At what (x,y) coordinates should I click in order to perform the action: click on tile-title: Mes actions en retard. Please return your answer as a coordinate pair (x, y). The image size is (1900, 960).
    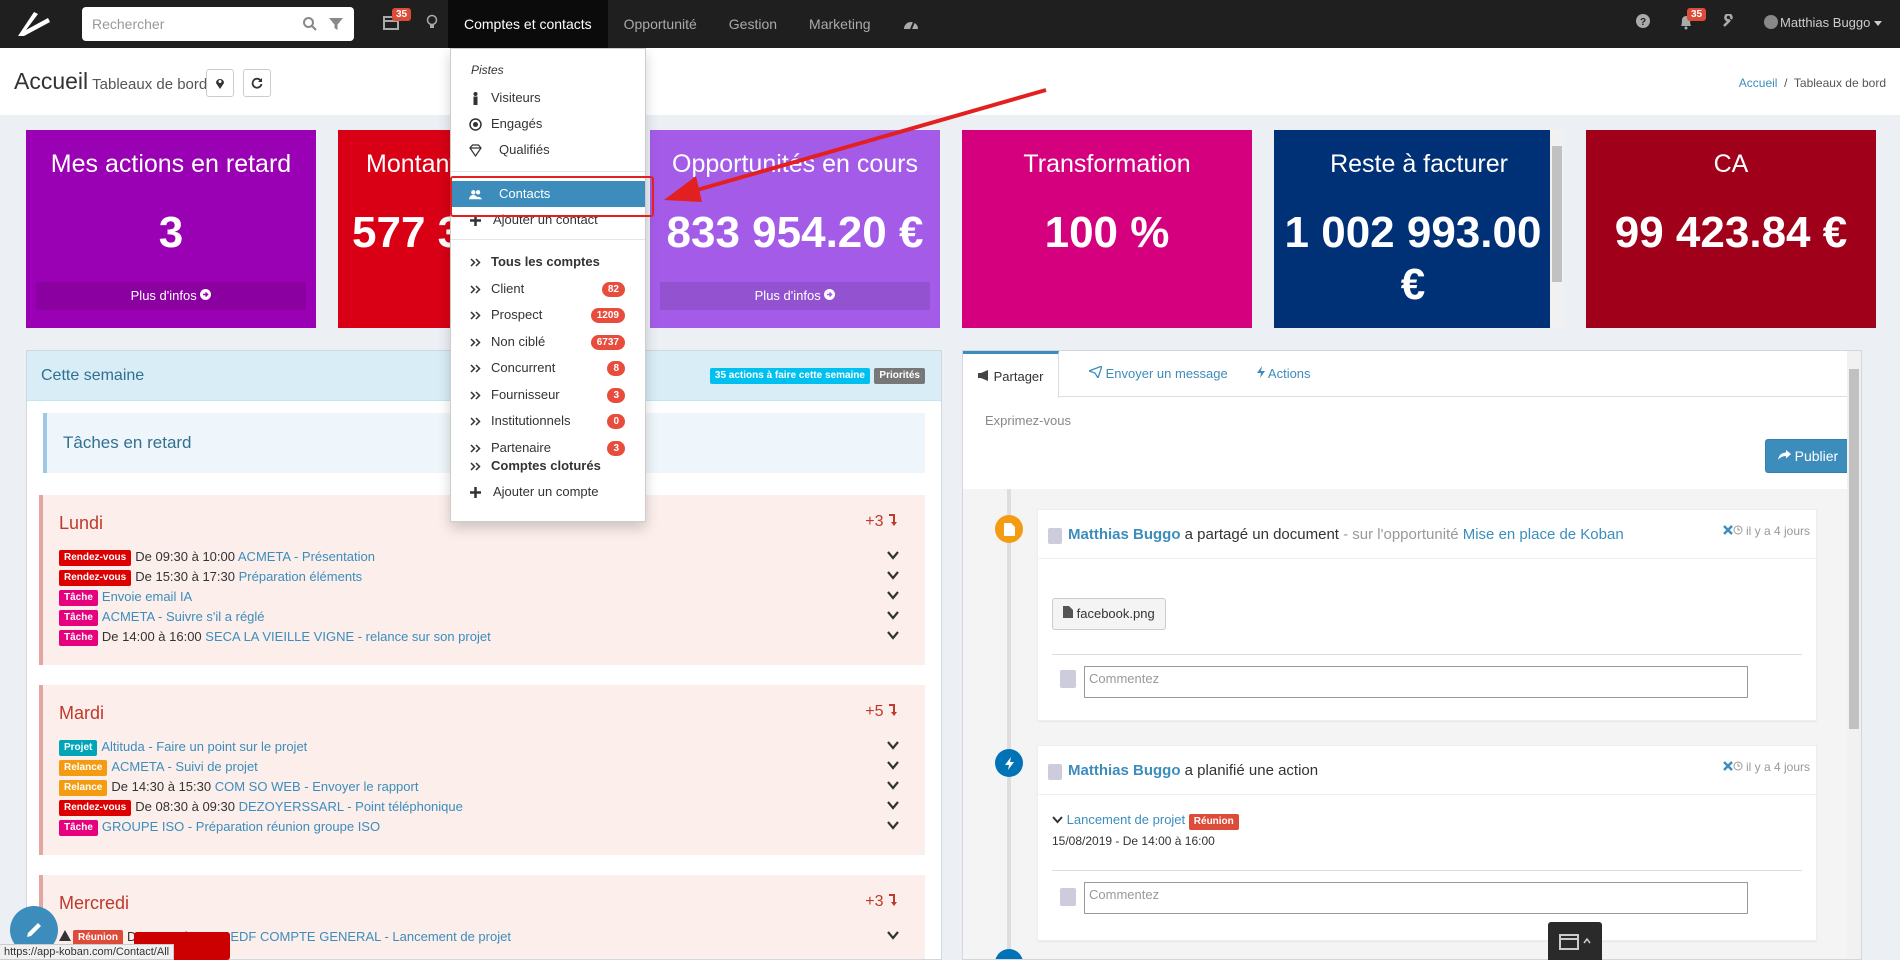
    Looking at the image, I should click on (171, 164).